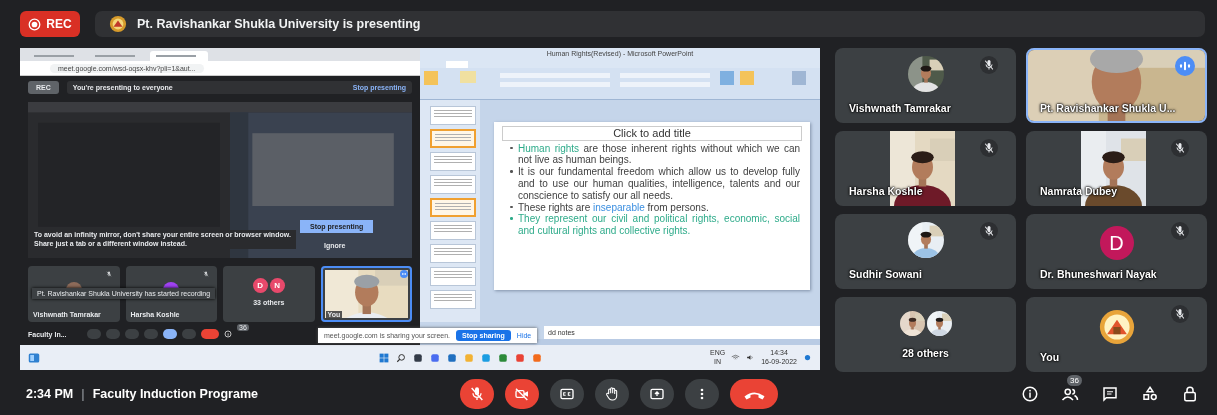  I want to click on notification-icon, so click(807, 357).